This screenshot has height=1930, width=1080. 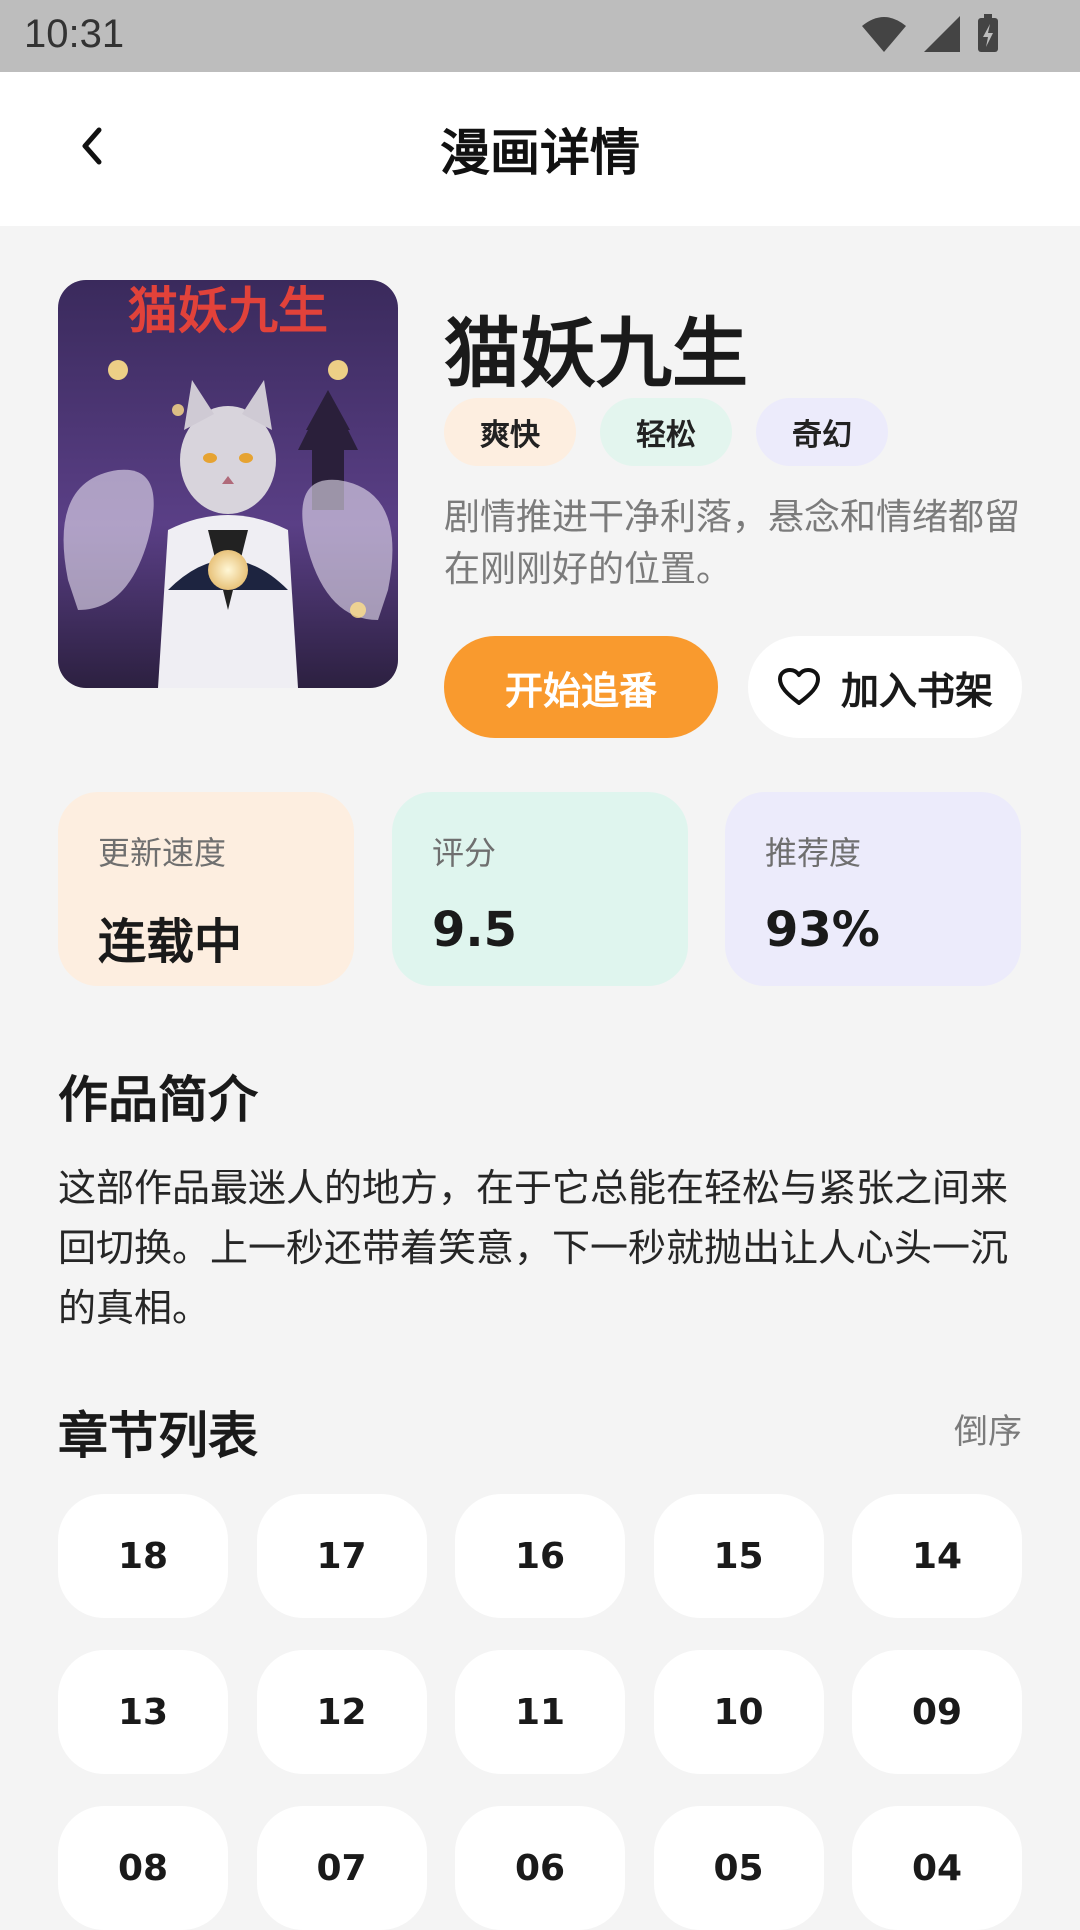 I want to click on status-icons, so click(x=930, y=34).